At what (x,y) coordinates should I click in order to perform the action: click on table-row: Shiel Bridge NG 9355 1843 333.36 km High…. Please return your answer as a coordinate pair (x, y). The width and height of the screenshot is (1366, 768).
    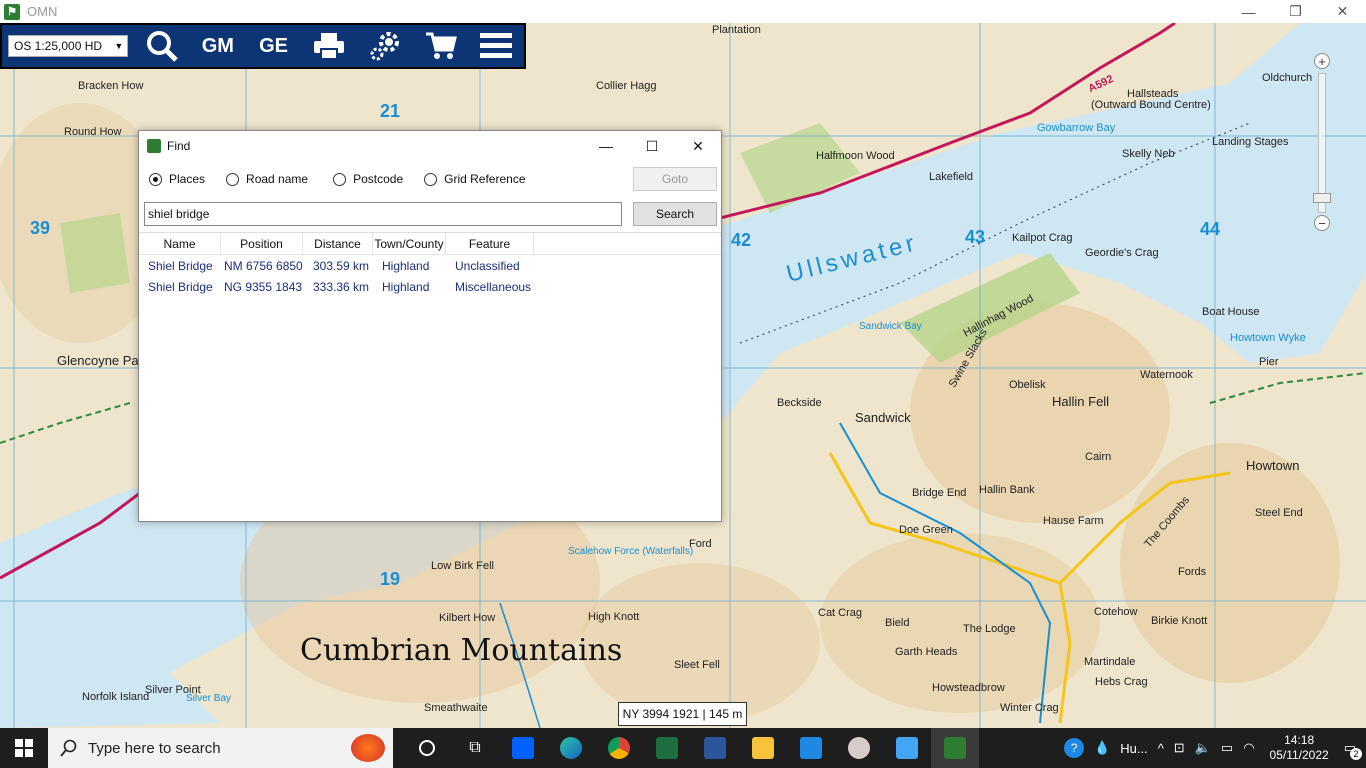
    Looking at the image, I should click on (430, 286).